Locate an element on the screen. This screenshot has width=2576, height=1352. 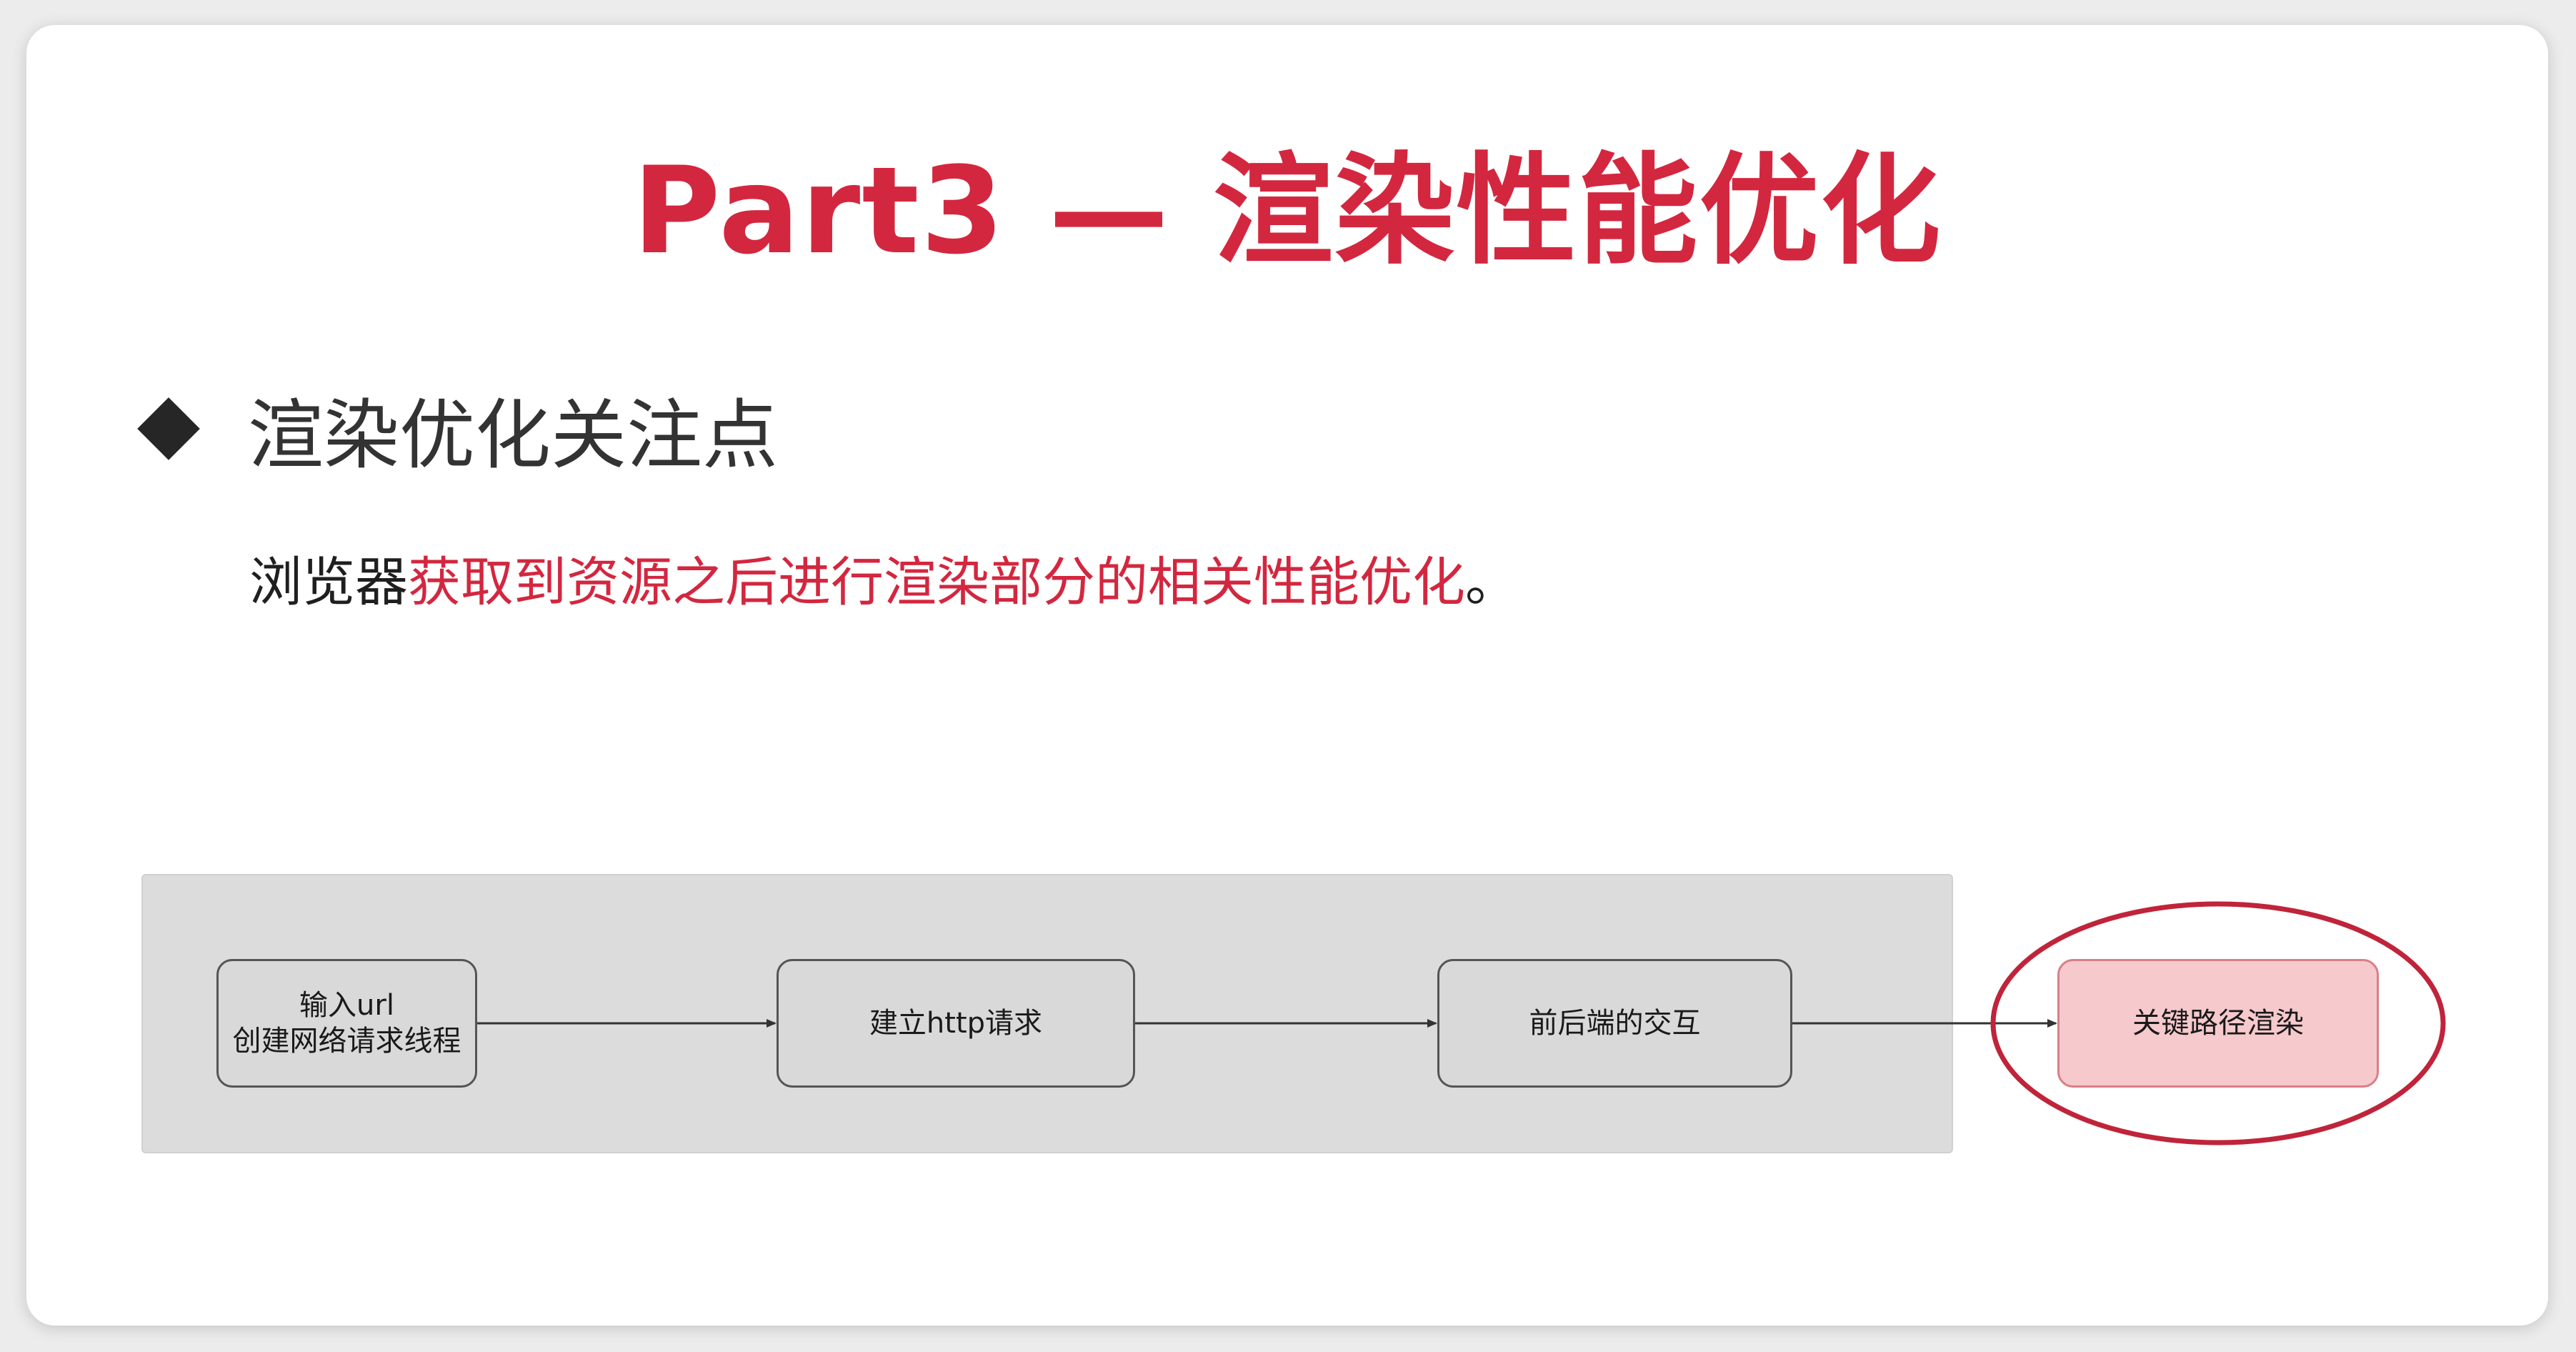
description-prefix: 浏览器 is located at coordinates (328, 582).